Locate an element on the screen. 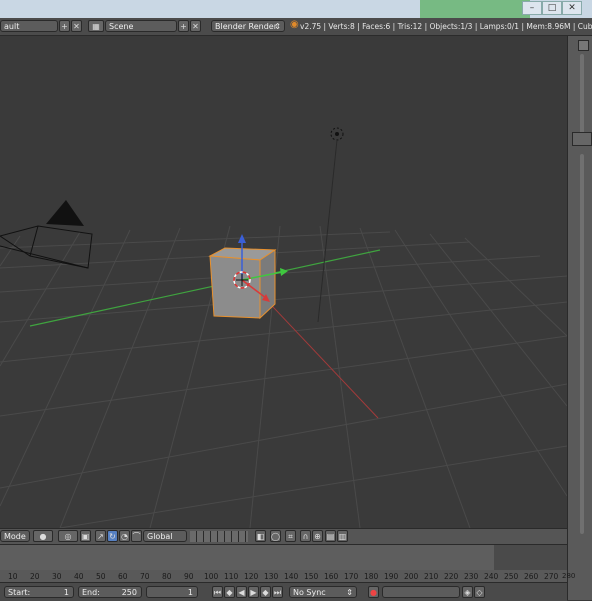  translate-icon: ↗ is located at coordinates (100, 536).